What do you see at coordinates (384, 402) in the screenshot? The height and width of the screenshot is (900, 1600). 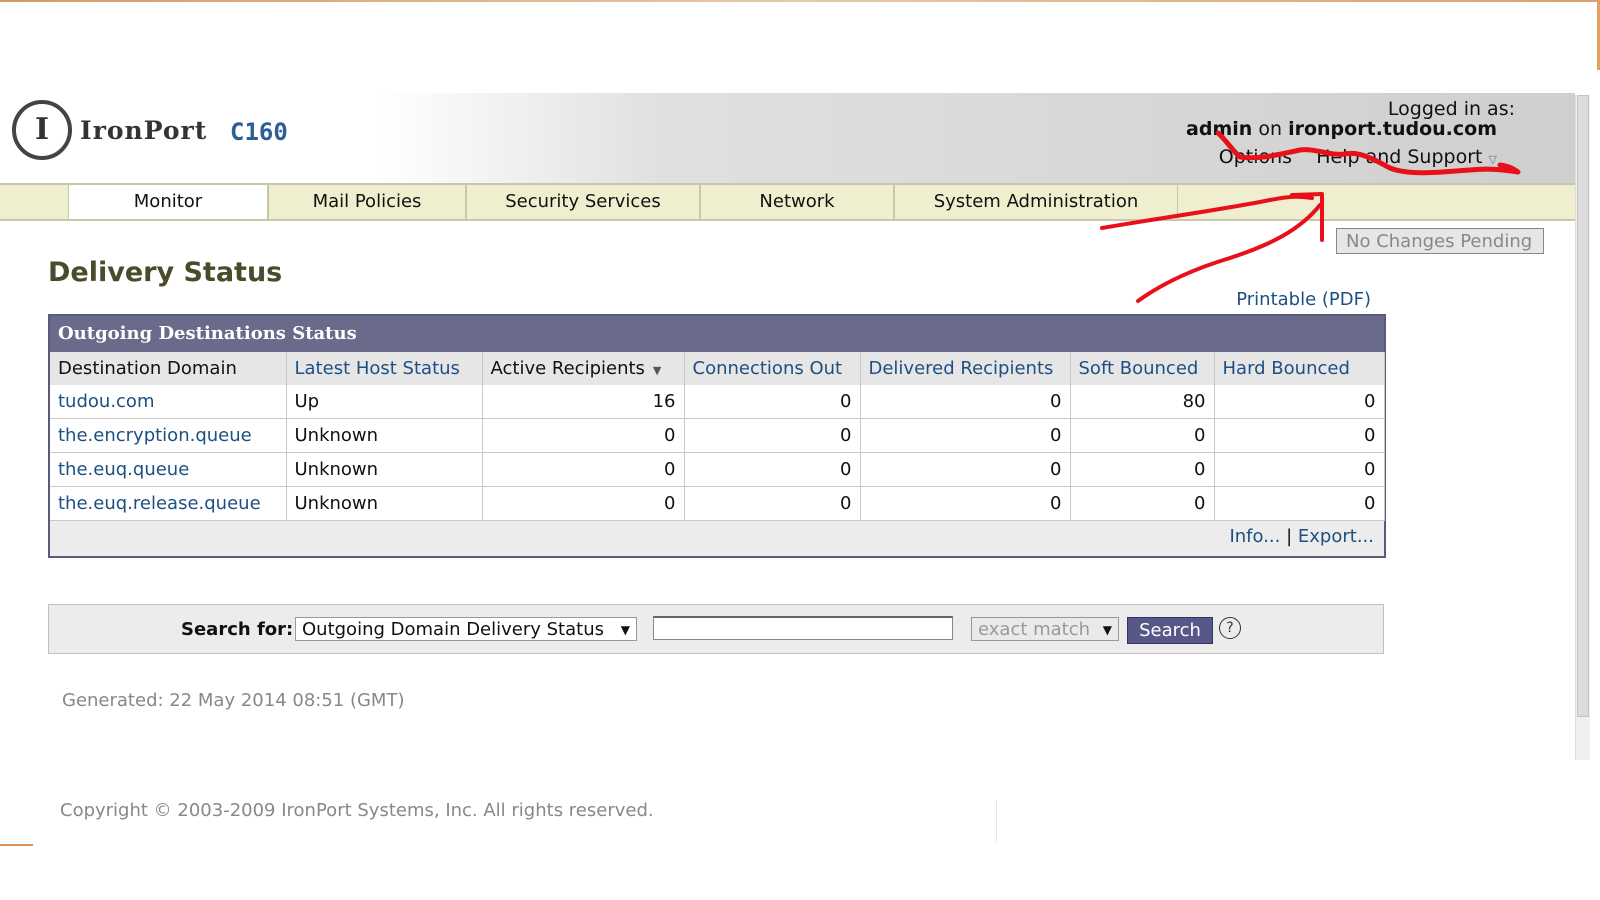 I see `host-status-cell: Up` at bounding box center [384, 402].